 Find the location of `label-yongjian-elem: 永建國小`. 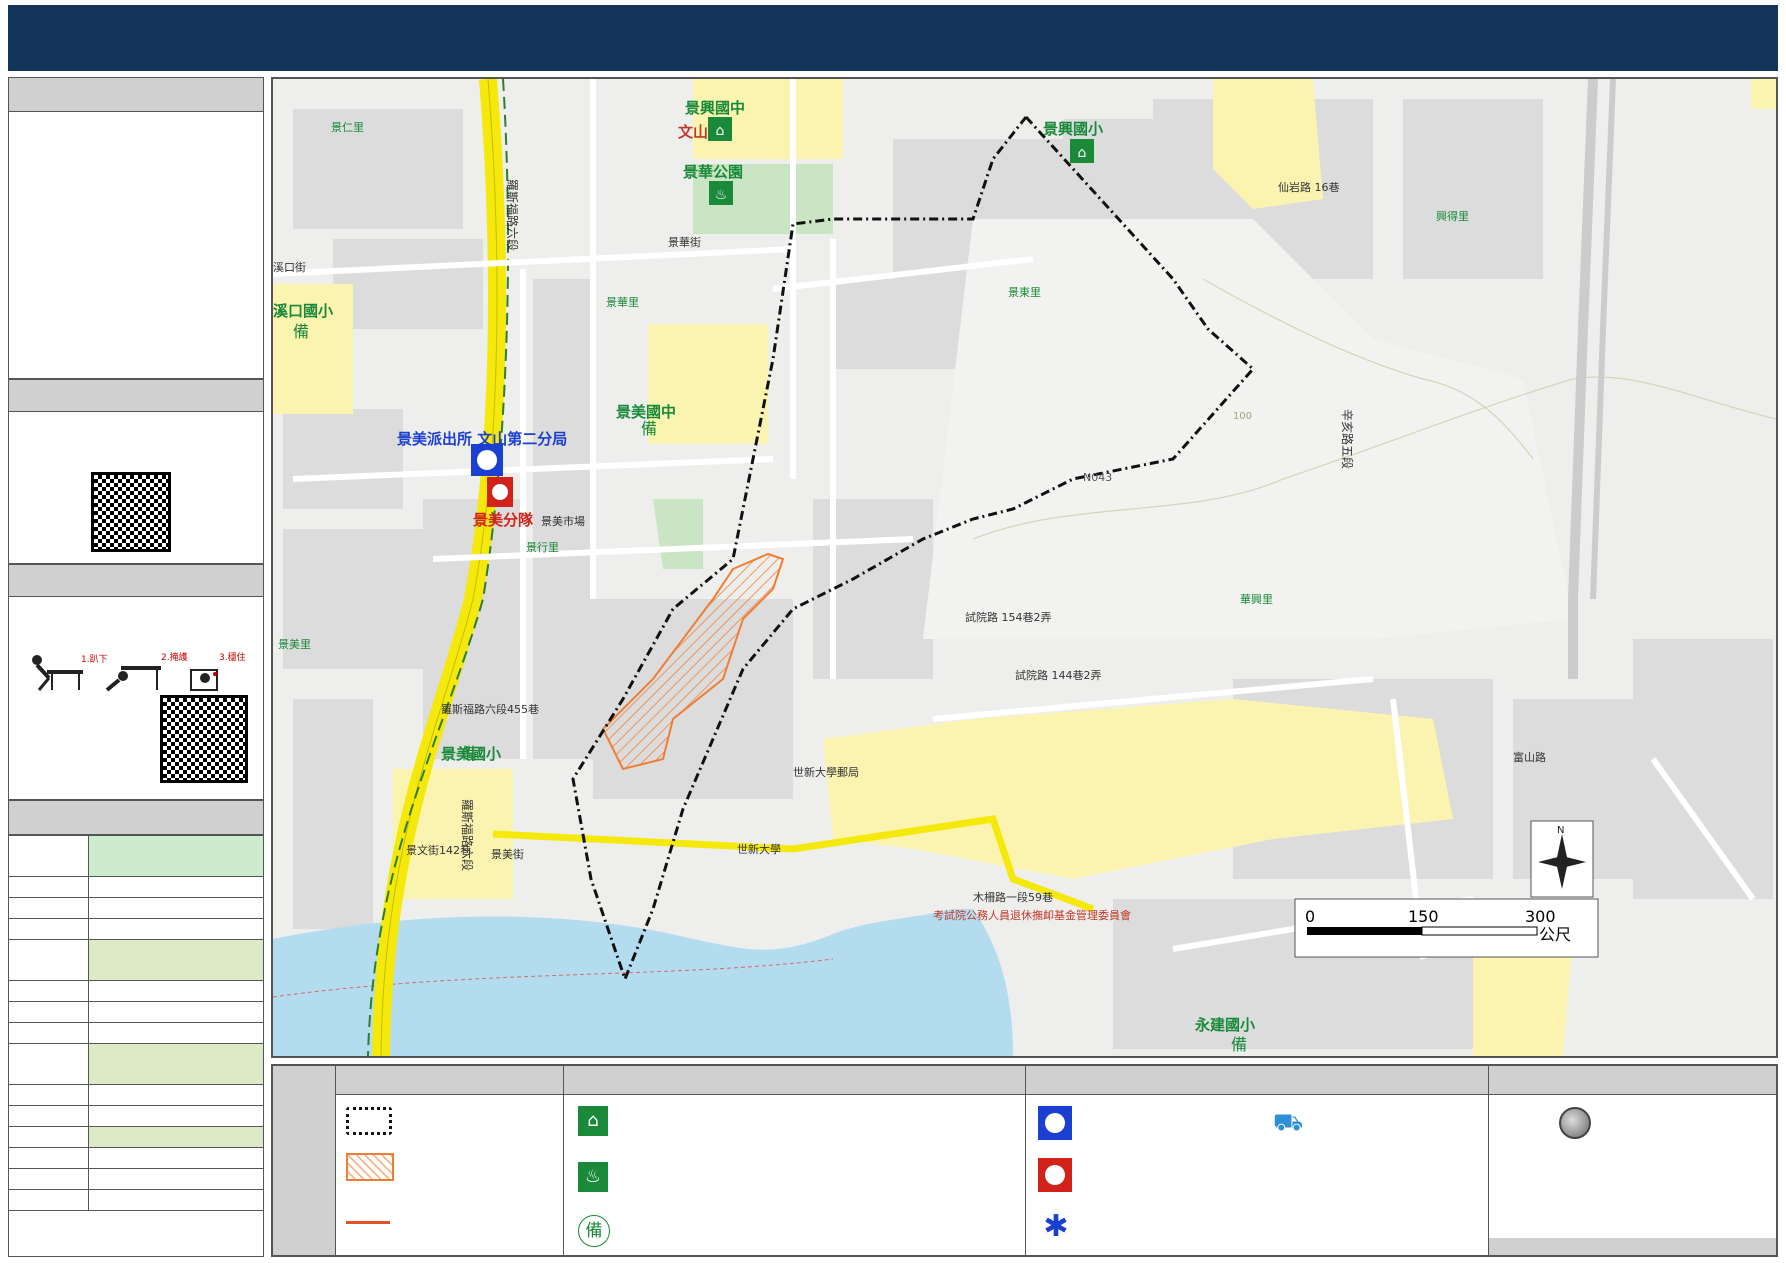

label-yongjian-elem: 永建國小 is located at coordinates (1224, 1025).